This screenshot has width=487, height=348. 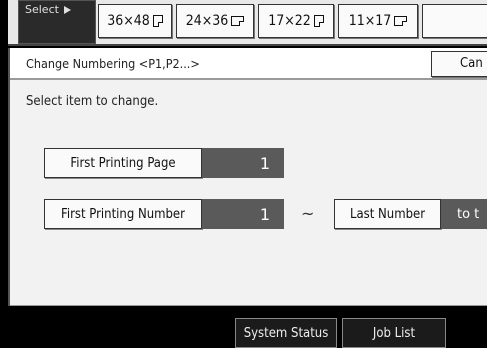 What do you see at coordinates (123, 163) in the screenshot?
I see `first-printing-page-button: First Printing Page` at bounding box center [123, 163].